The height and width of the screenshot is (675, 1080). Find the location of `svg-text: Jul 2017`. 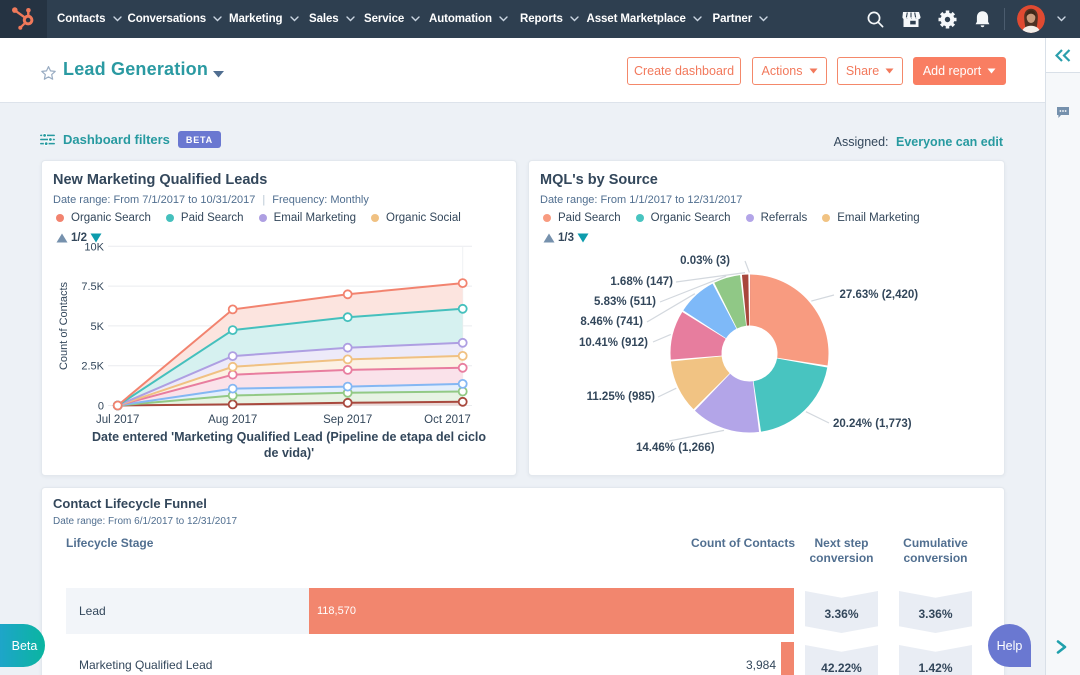

svg-text: Jul 2017 is located at coordinates (117, 420).